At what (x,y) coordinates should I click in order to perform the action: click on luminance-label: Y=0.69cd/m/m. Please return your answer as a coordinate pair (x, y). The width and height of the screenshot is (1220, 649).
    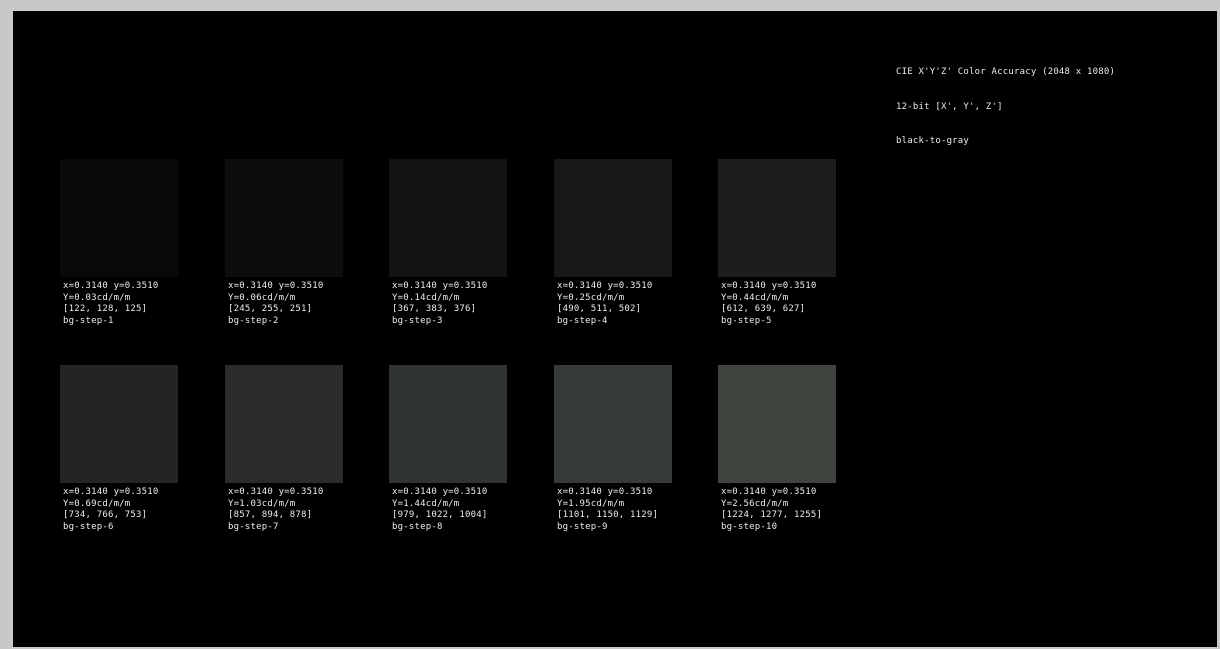
    Looking at the image, I should click on (97, 503).